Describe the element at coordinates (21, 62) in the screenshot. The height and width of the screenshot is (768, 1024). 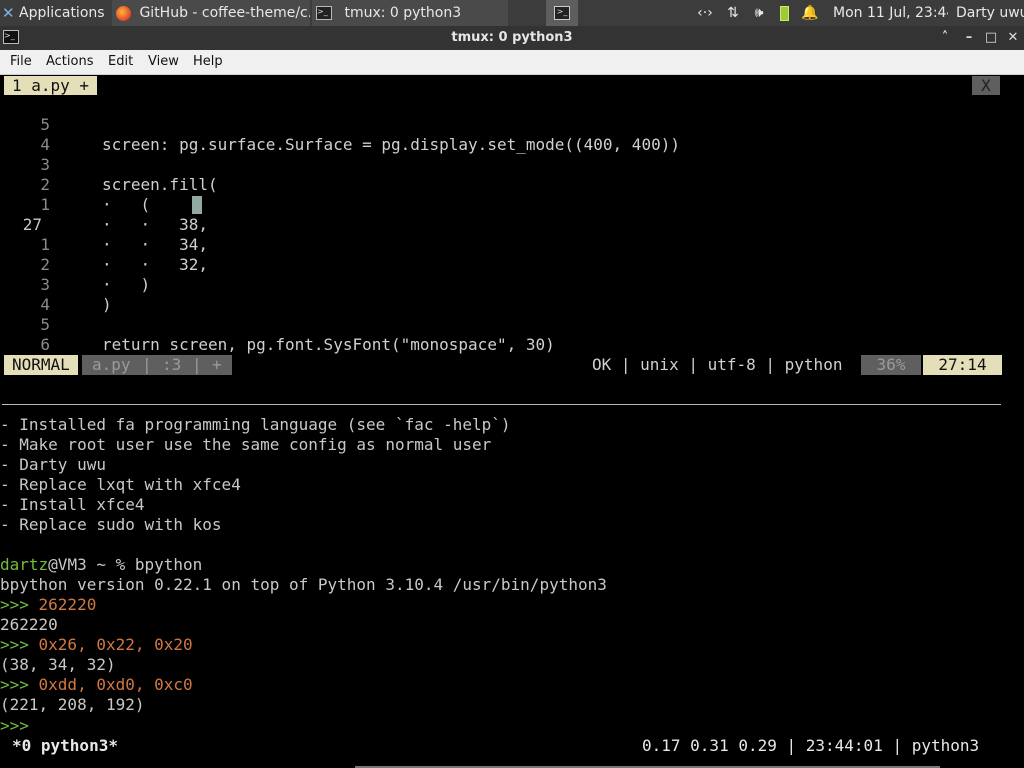
I see `menu-file: File` at that location.